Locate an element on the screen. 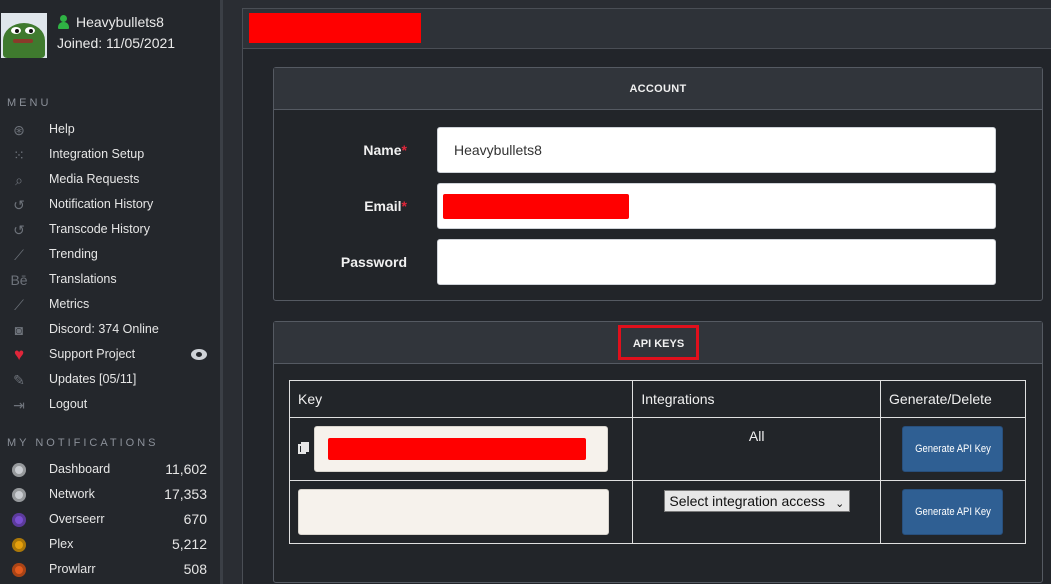 The width and height of the screenshot is (1051, 584). joined-date: Joined: 11/05/2021 is located at coordinates (116, 43).